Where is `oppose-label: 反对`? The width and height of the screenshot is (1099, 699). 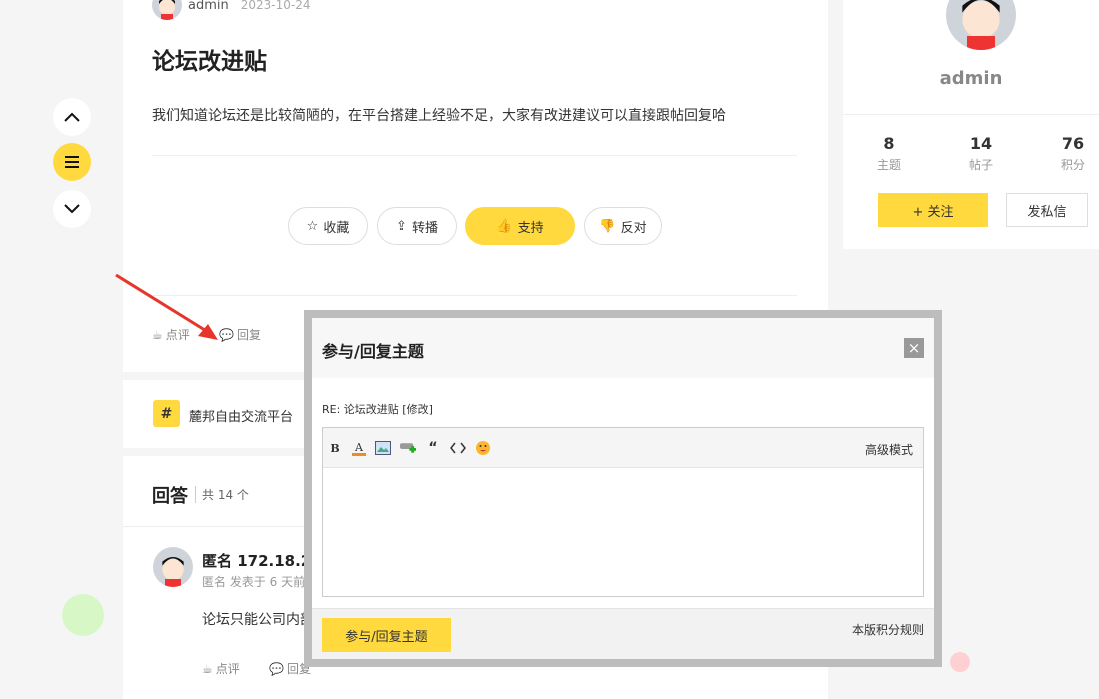 oppose-label: 反对 is located at coordinates (633, 228).